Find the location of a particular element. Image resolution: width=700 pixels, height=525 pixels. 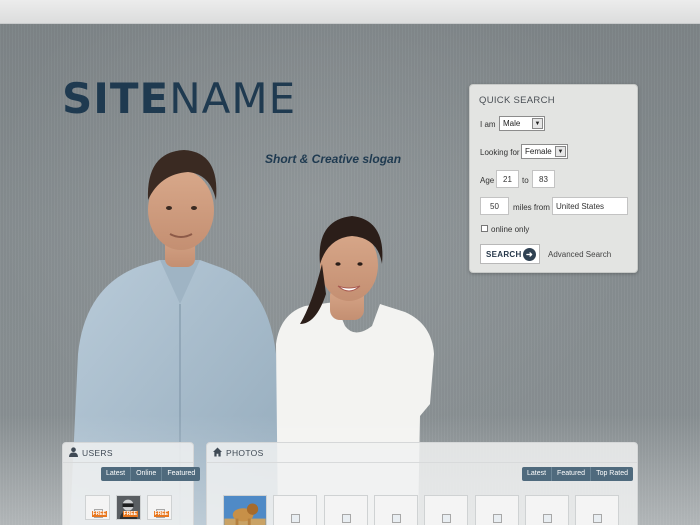

age-label: Age is located at coordinates (487, 180).